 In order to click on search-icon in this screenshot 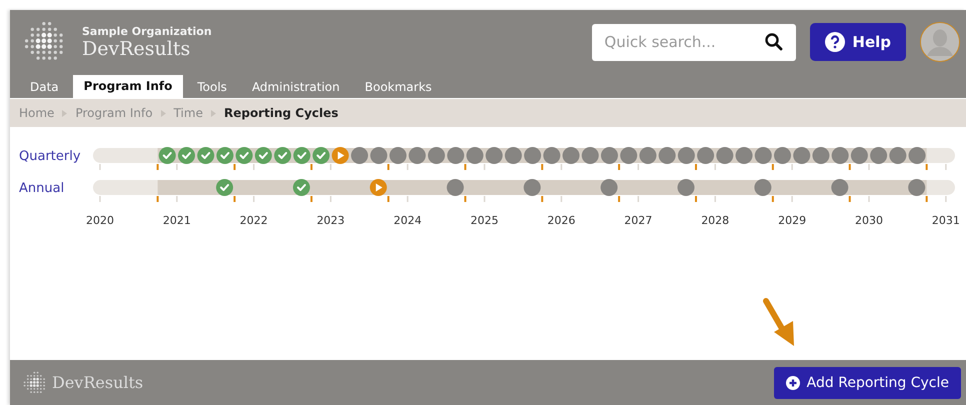, I will do `click(774, 42)`.